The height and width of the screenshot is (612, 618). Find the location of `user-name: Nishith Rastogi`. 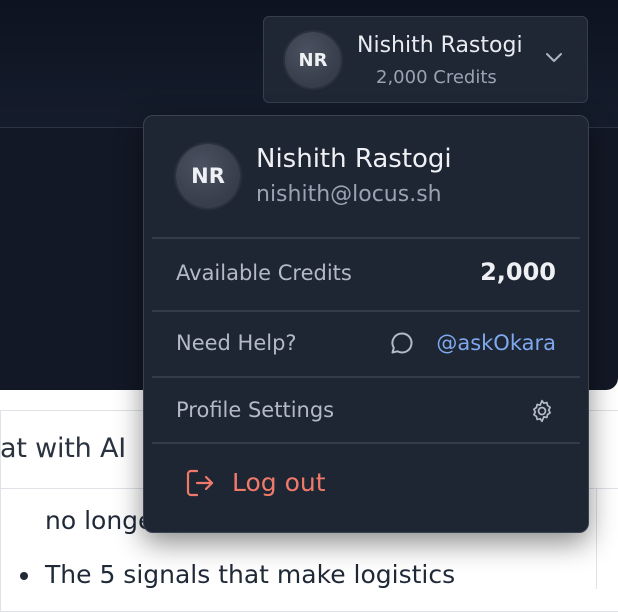

user-name: Nishith Rastogi is located at coordinates (354, 159).